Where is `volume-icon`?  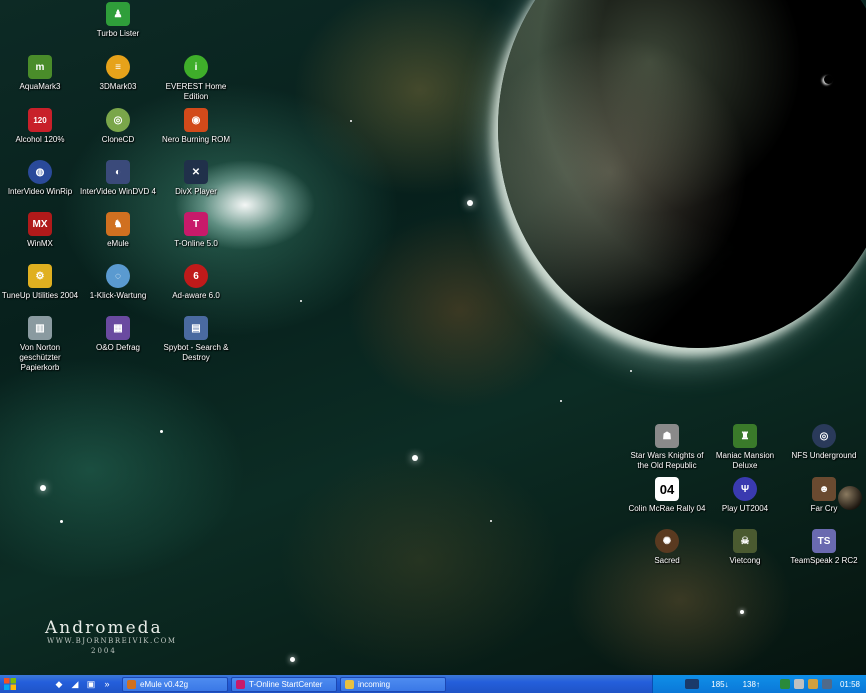 volume-icon is located at coordinates (826, 684).